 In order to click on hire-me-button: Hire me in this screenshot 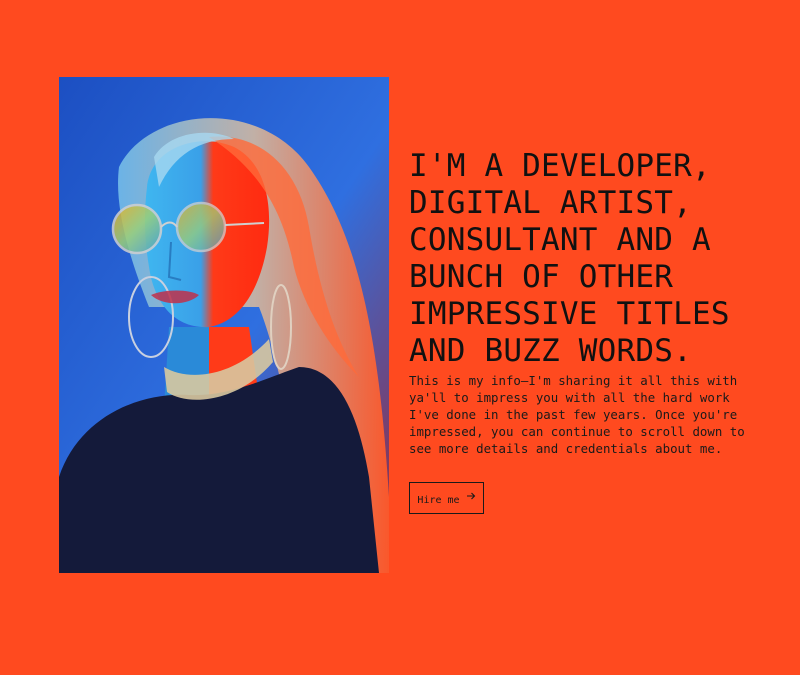, I will do `click(446, 498)`.